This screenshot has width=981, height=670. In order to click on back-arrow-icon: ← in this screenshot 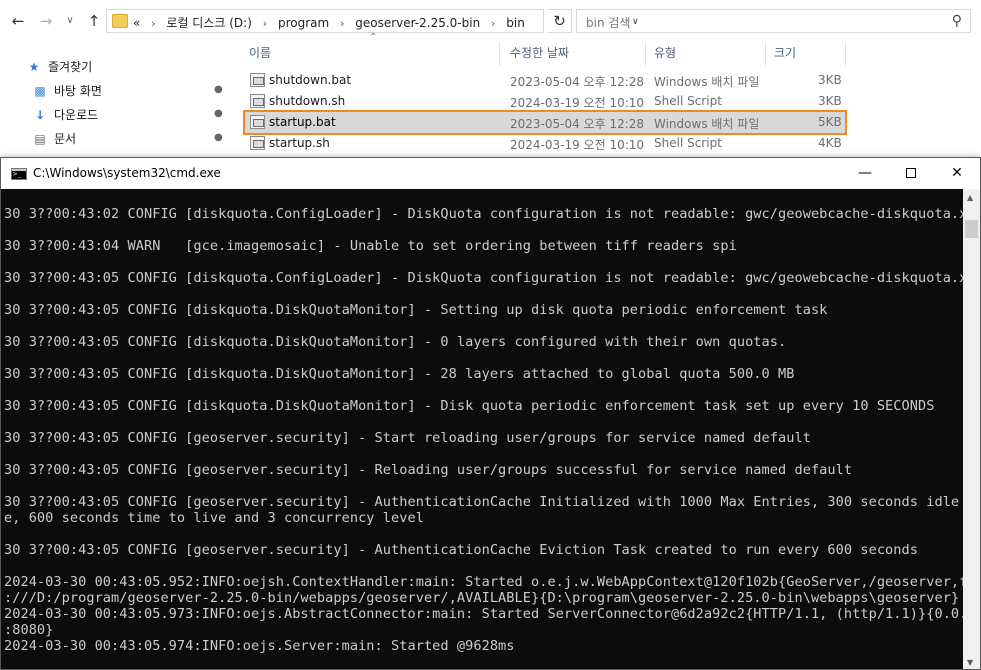, I will do `click(18, 21)`.